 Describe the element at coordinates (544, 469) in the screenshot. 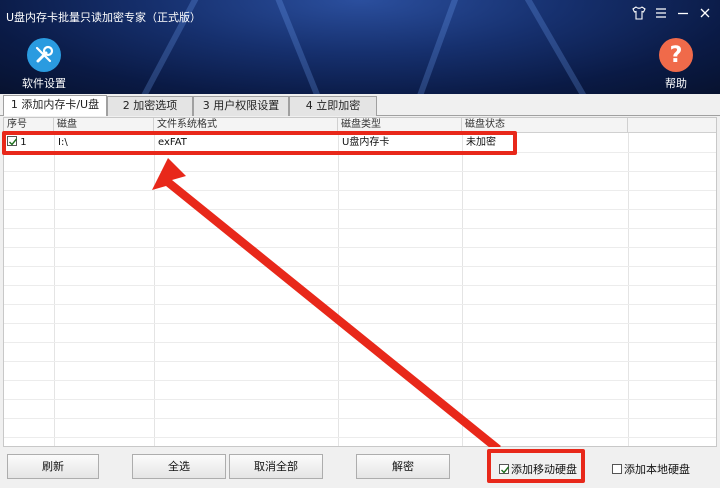

I see `add-removable-label: 添加移动硬盘` at that location.